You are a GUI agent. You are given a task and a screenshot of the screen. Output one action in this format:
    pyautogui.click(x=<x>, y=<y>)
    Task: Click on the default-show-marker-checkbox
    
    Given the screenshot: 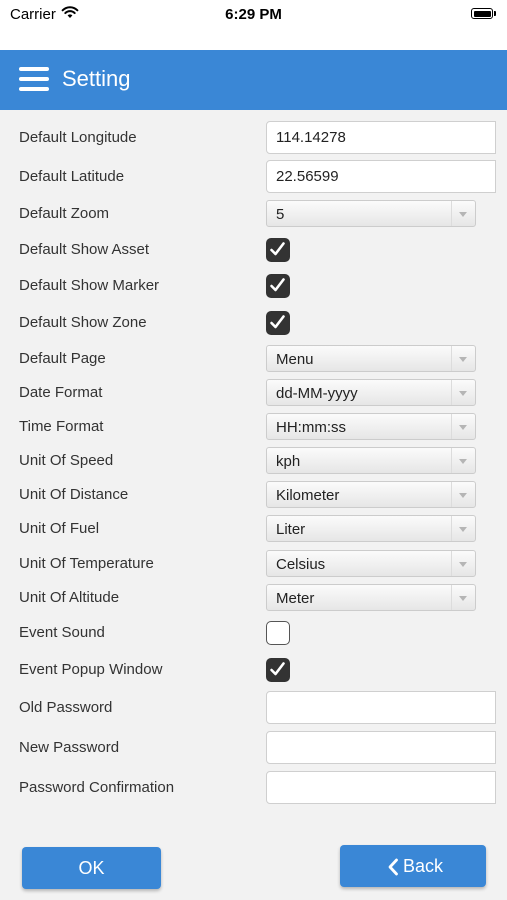 What is the action you would take?
    pyautogui.click(x=278, y=286)
    